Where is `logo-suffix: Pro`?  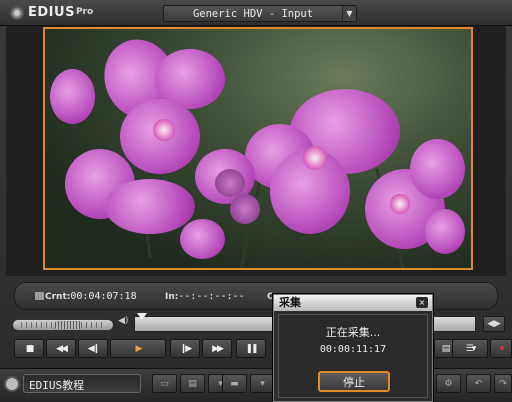
logo-suffix: Pro is located at coordinates (84, 11).